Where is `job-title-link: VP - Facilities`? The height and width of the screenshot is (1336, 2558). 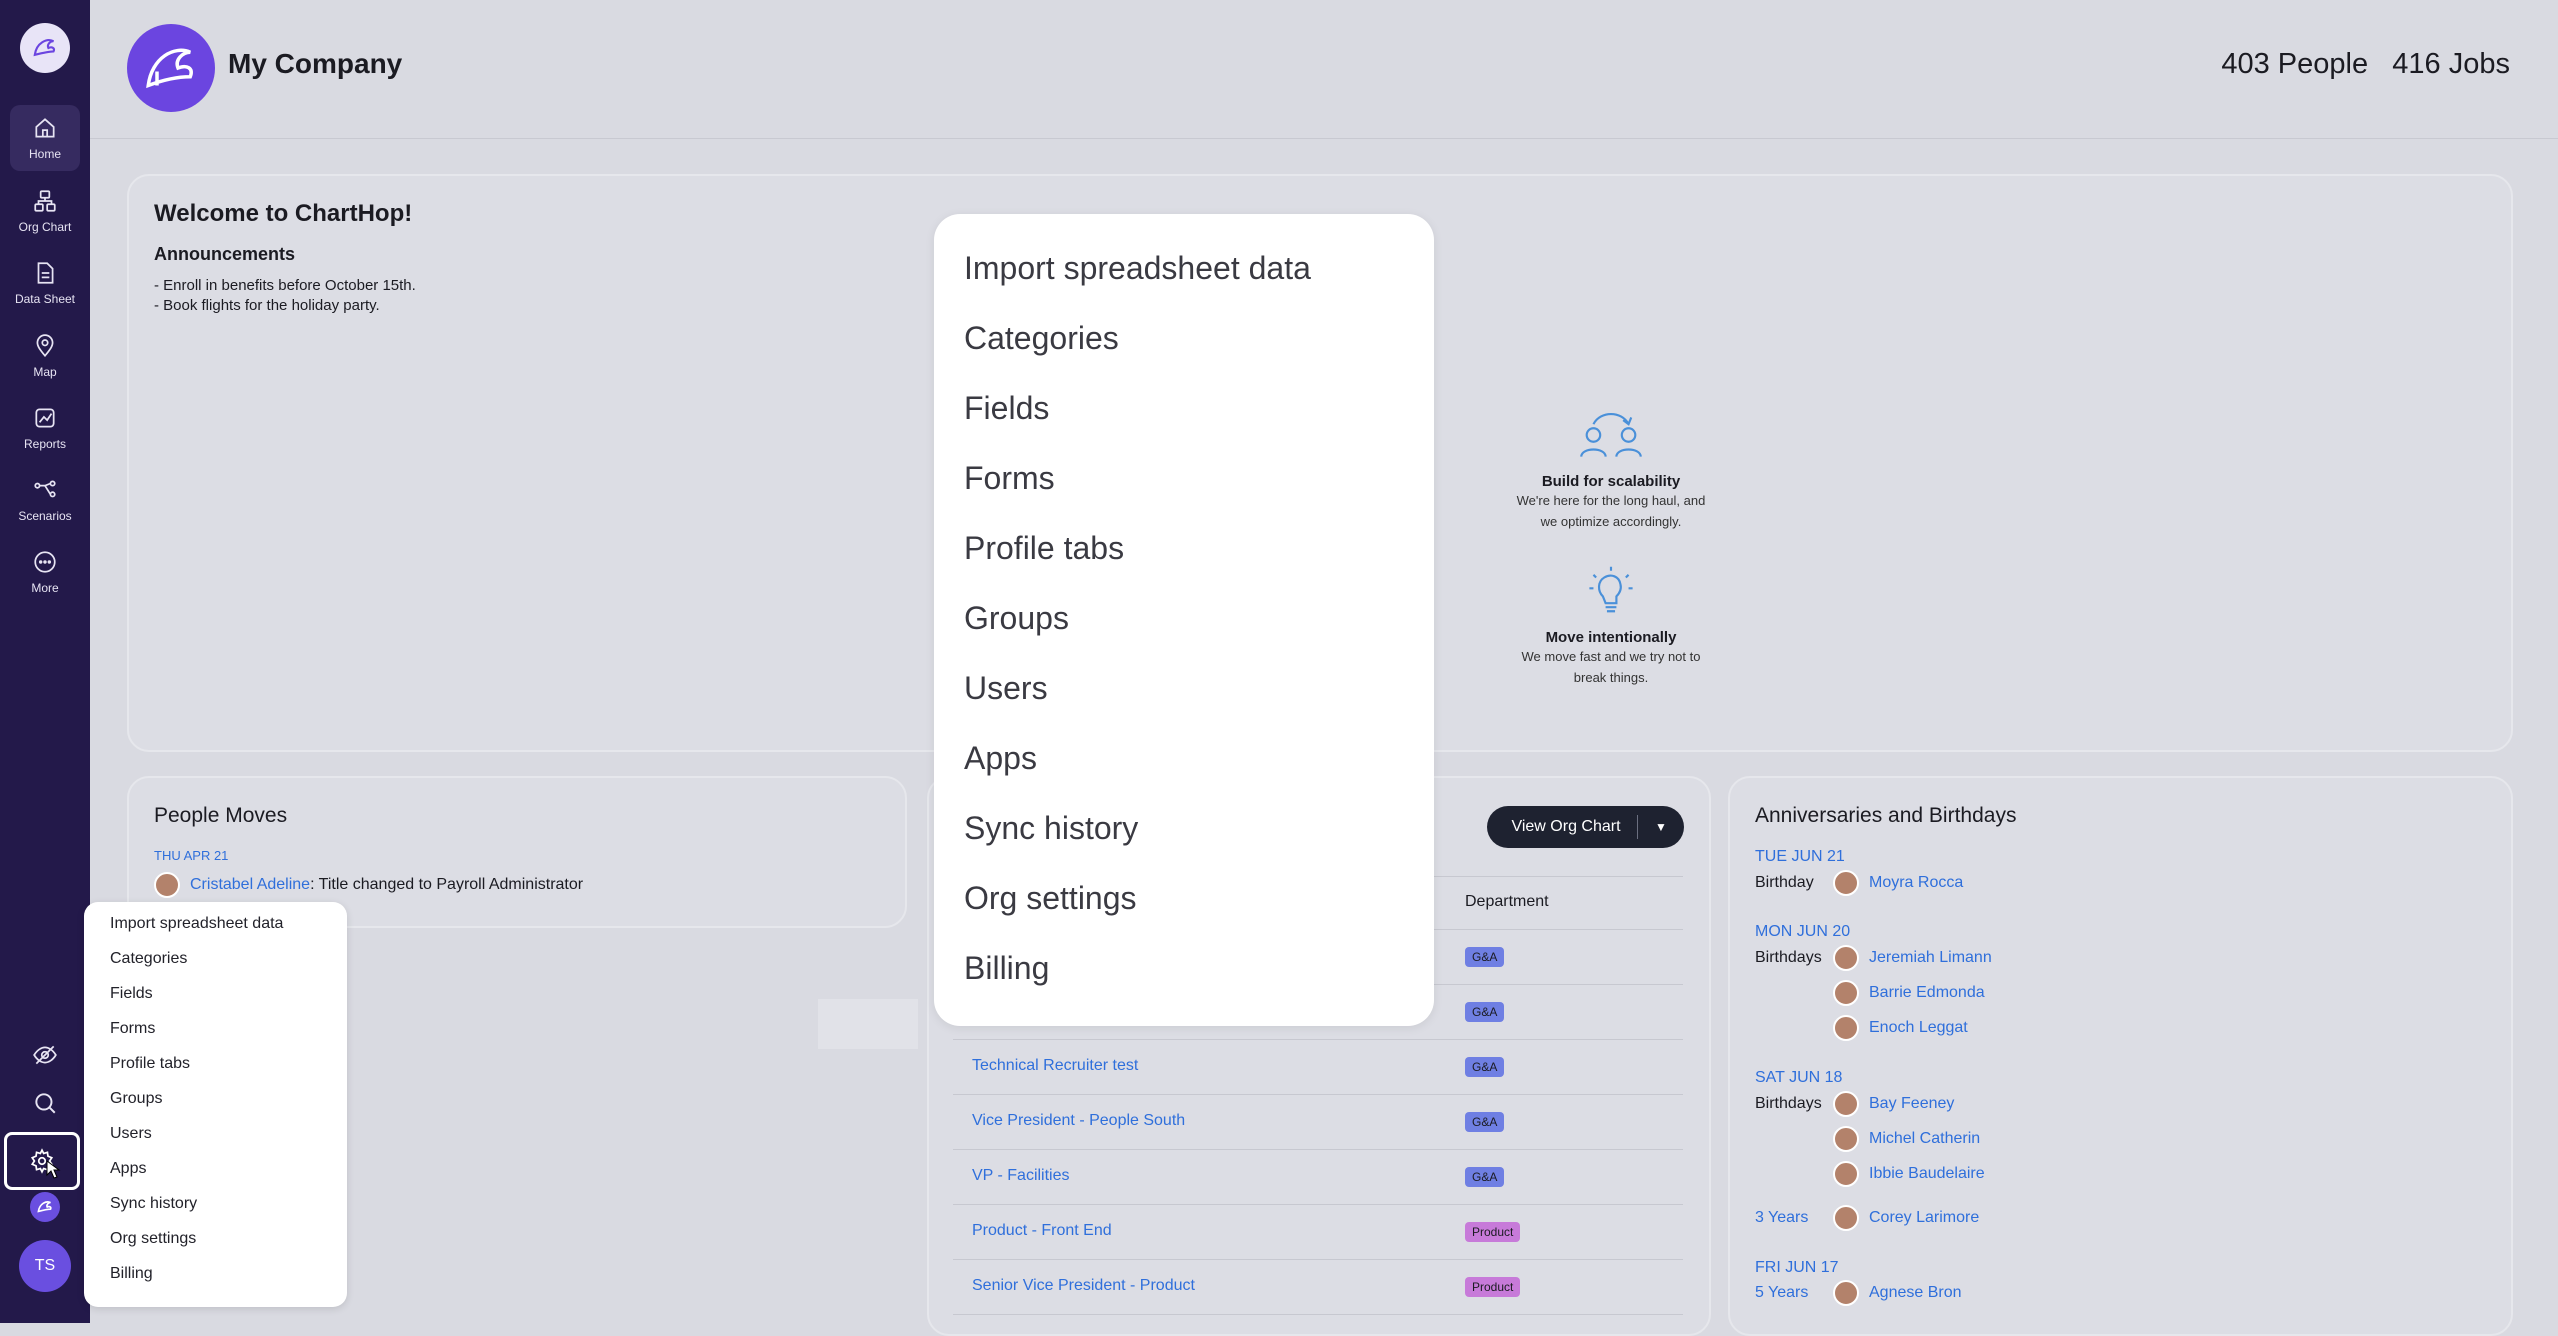
job-title-link: VP - Facilities is located at coordinates (1021, 1176).